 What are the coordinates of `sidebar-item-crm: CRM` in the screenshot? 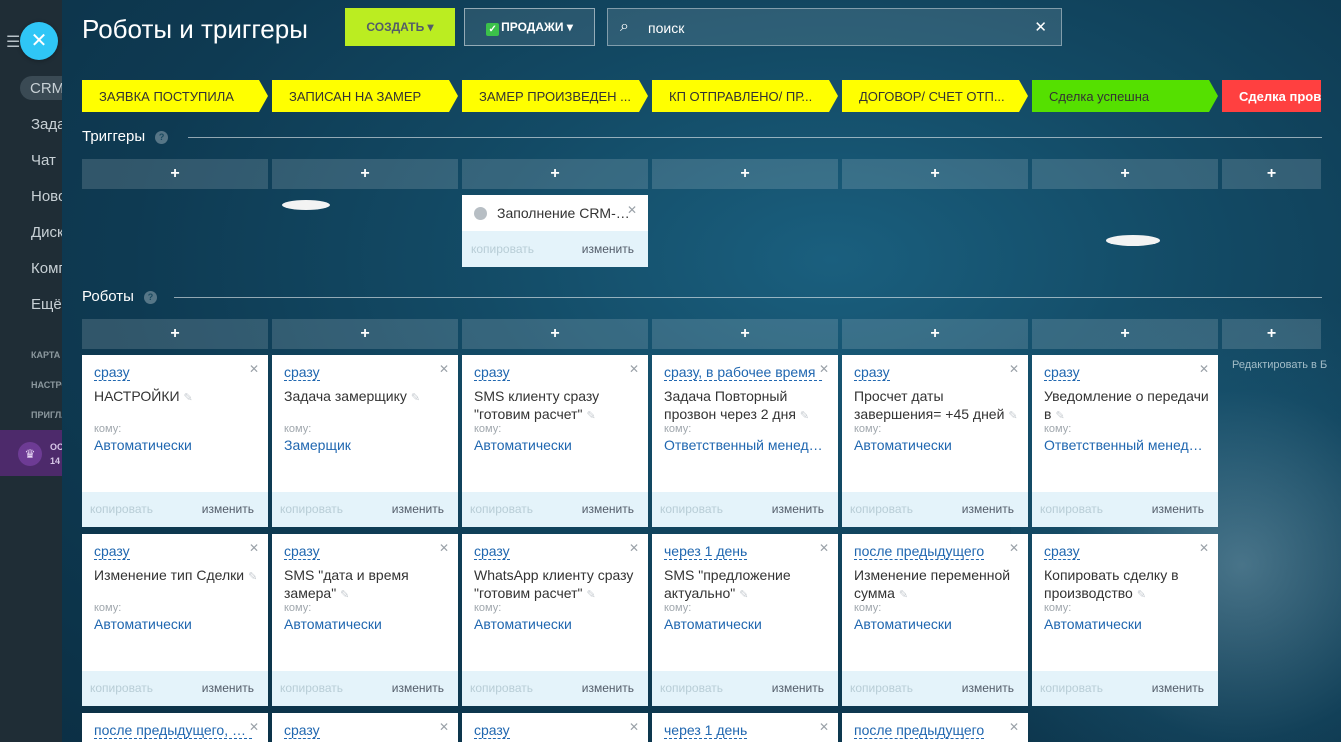 It's located at (41, 88).